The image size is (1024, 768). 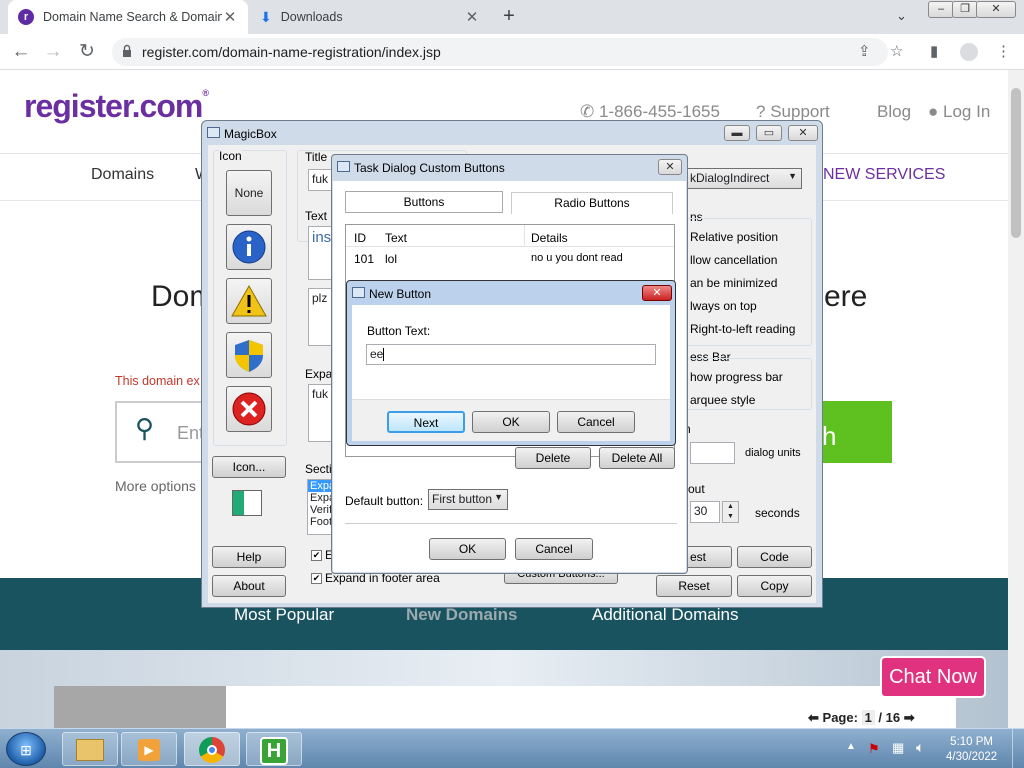 What do you see at coordinates (920, 747) in the screenshot?
I see `volume-icon: 🔈︎` at bounding box center [920, 747].